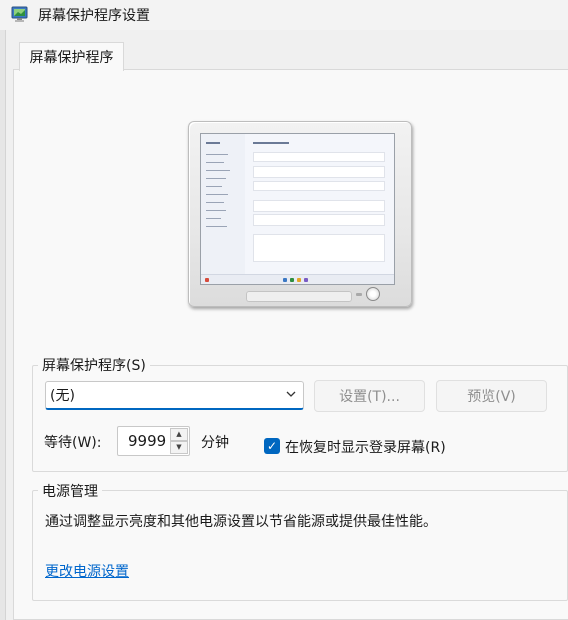 The width and height of the screenshot is (568, 620). Describe the element at coordinates (73, 443) in the screenshot. I see `wait-label: 等待(W):` at that location.